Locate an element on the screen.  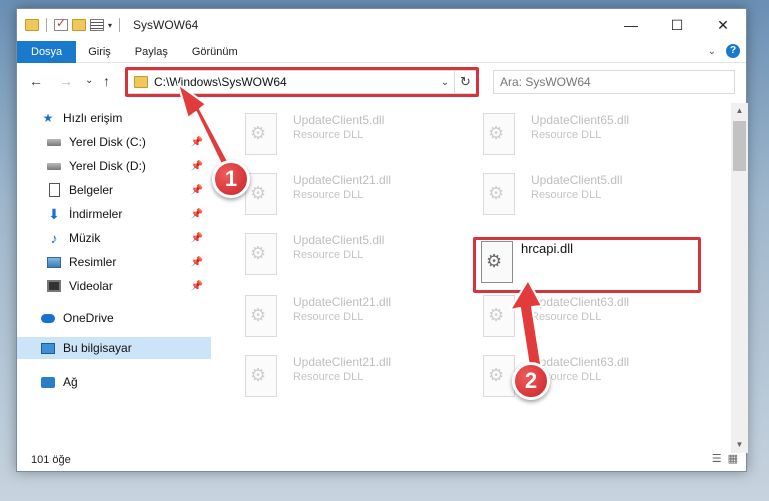
arrow-to-file is located at coordinates (526, 326).